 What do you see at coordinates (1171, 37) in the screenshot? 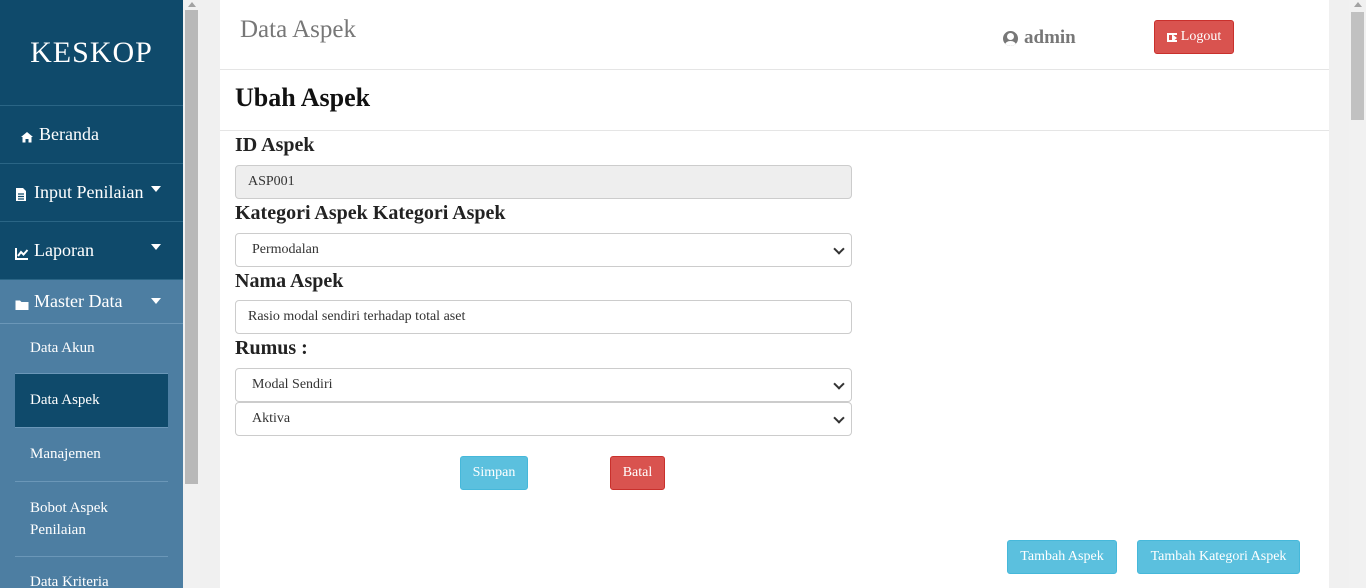
I see `sign-out-icon` at bounding box center [1171, 37].